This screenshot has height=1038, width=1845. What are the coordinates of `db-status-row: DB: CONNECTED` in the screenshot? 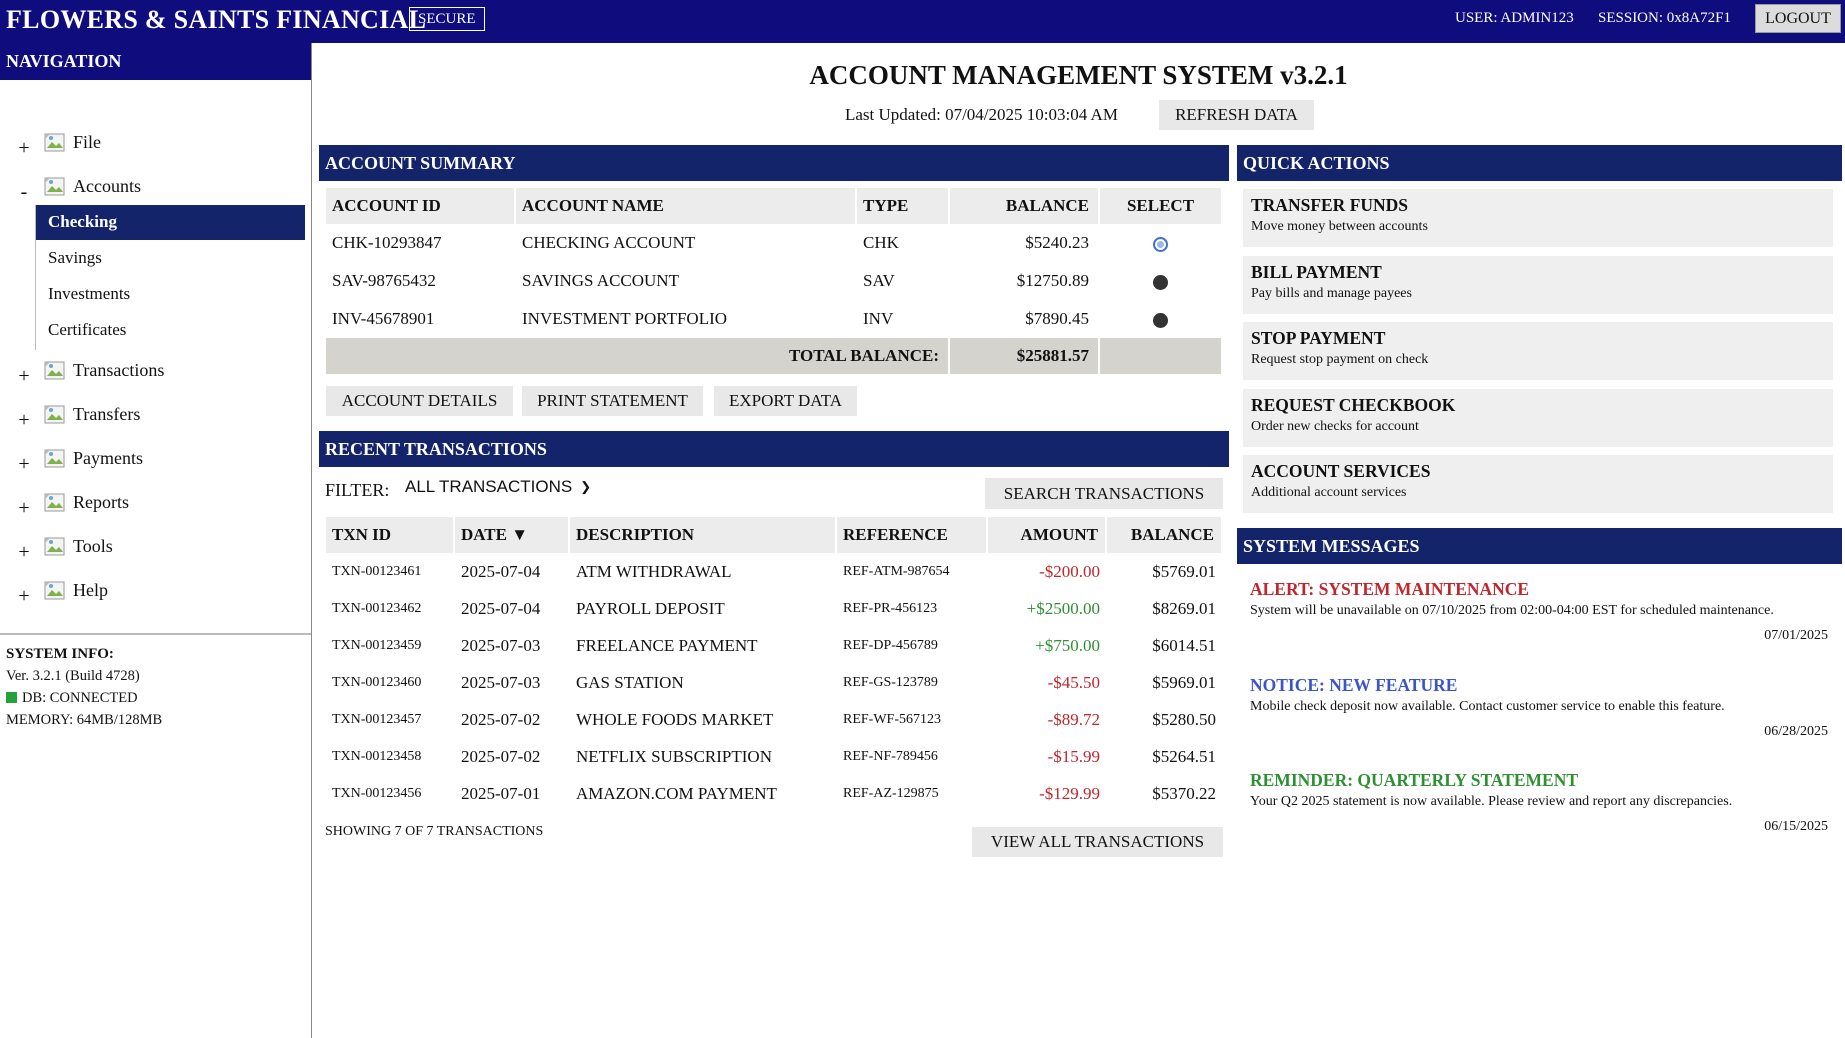 It's located at (155, 698).